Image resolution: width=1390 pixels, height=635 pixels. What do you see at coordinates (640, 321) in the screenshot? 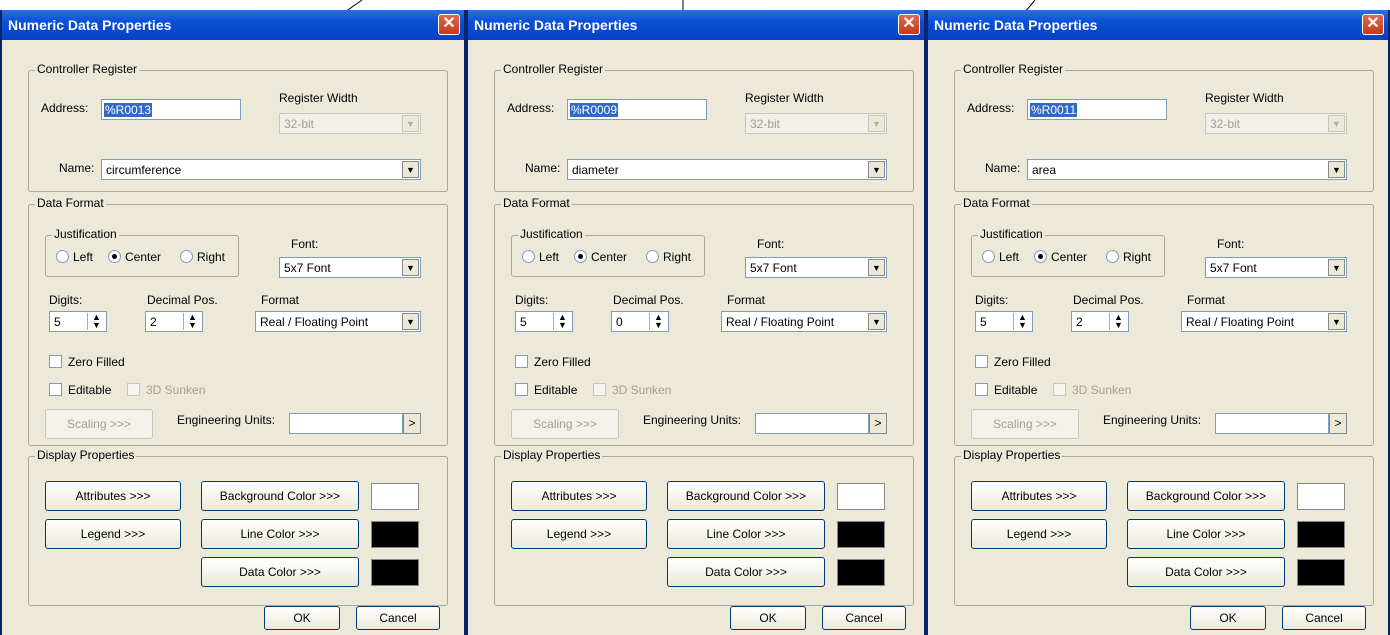
I see `decimal-spinner: 0 ▲ ▼` at bounding box center [640, 321].